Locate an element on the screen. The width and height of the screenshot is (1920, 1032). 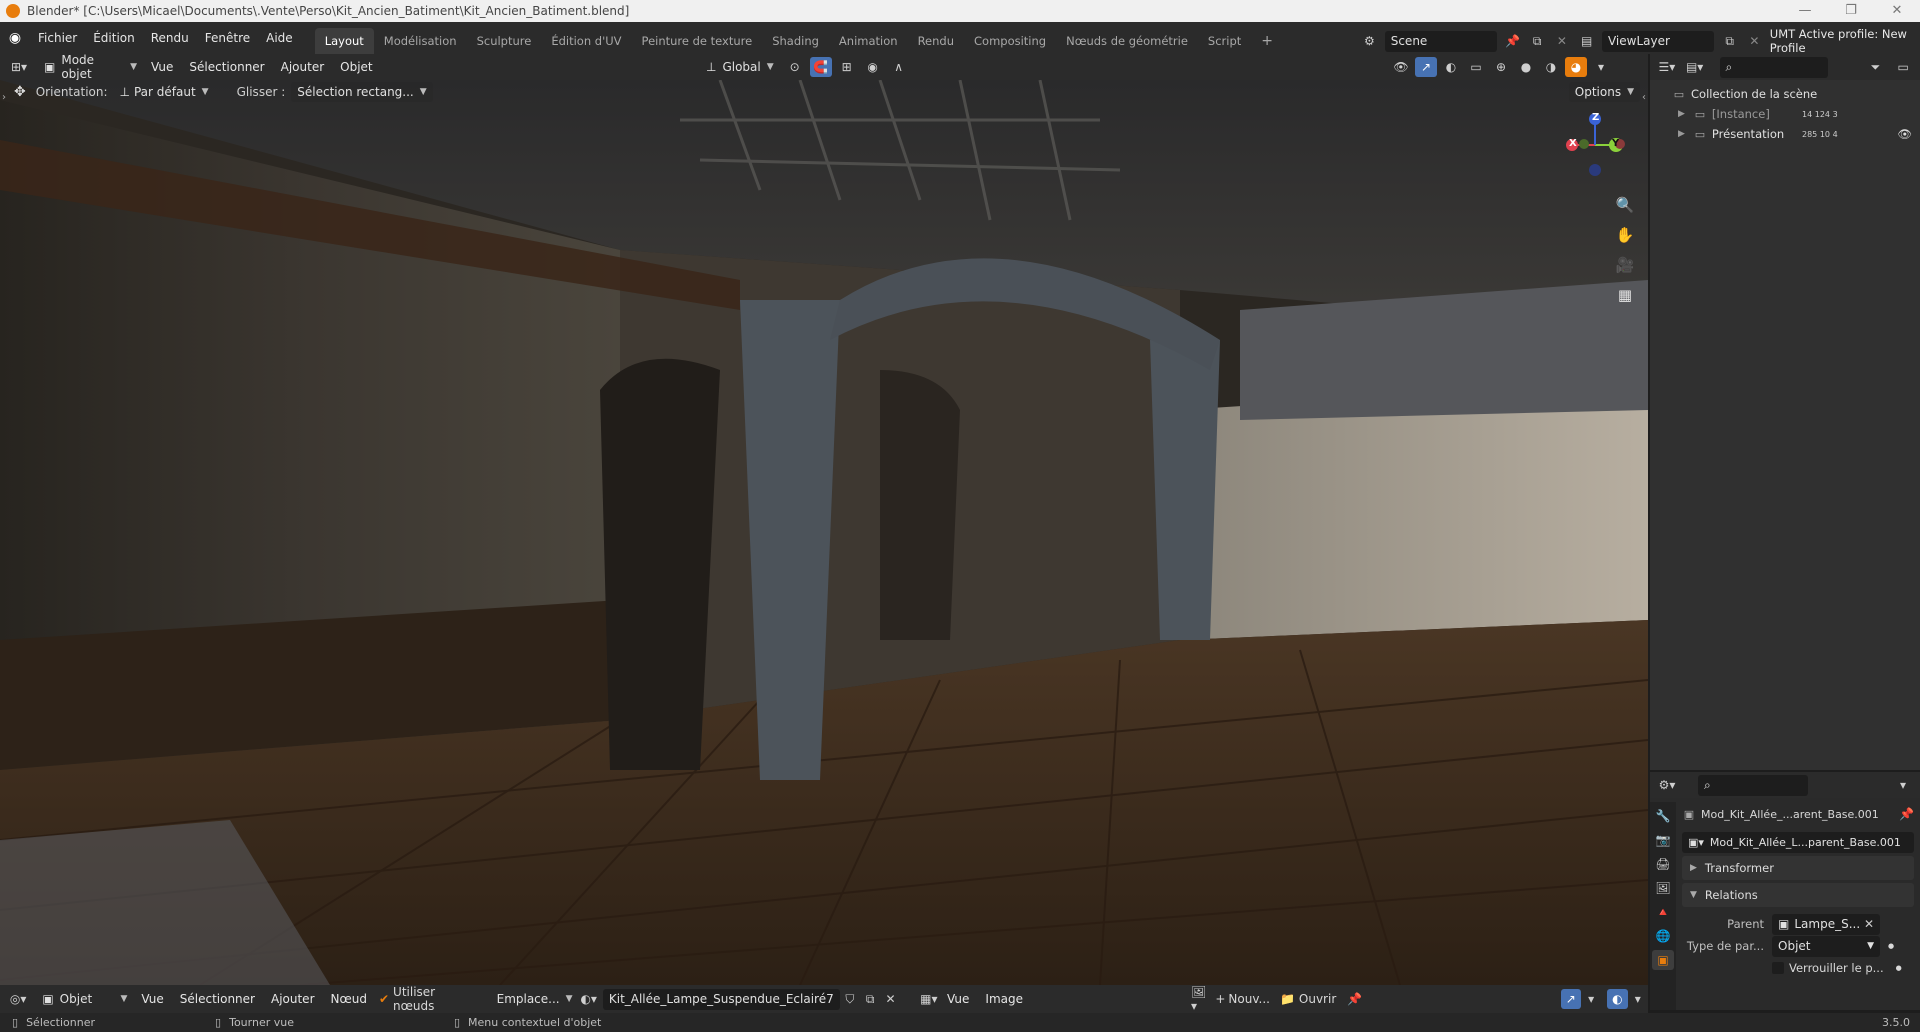
orientation-dropdown: ⊥ Par défaut ▼ is located at coordinates (164, 92).